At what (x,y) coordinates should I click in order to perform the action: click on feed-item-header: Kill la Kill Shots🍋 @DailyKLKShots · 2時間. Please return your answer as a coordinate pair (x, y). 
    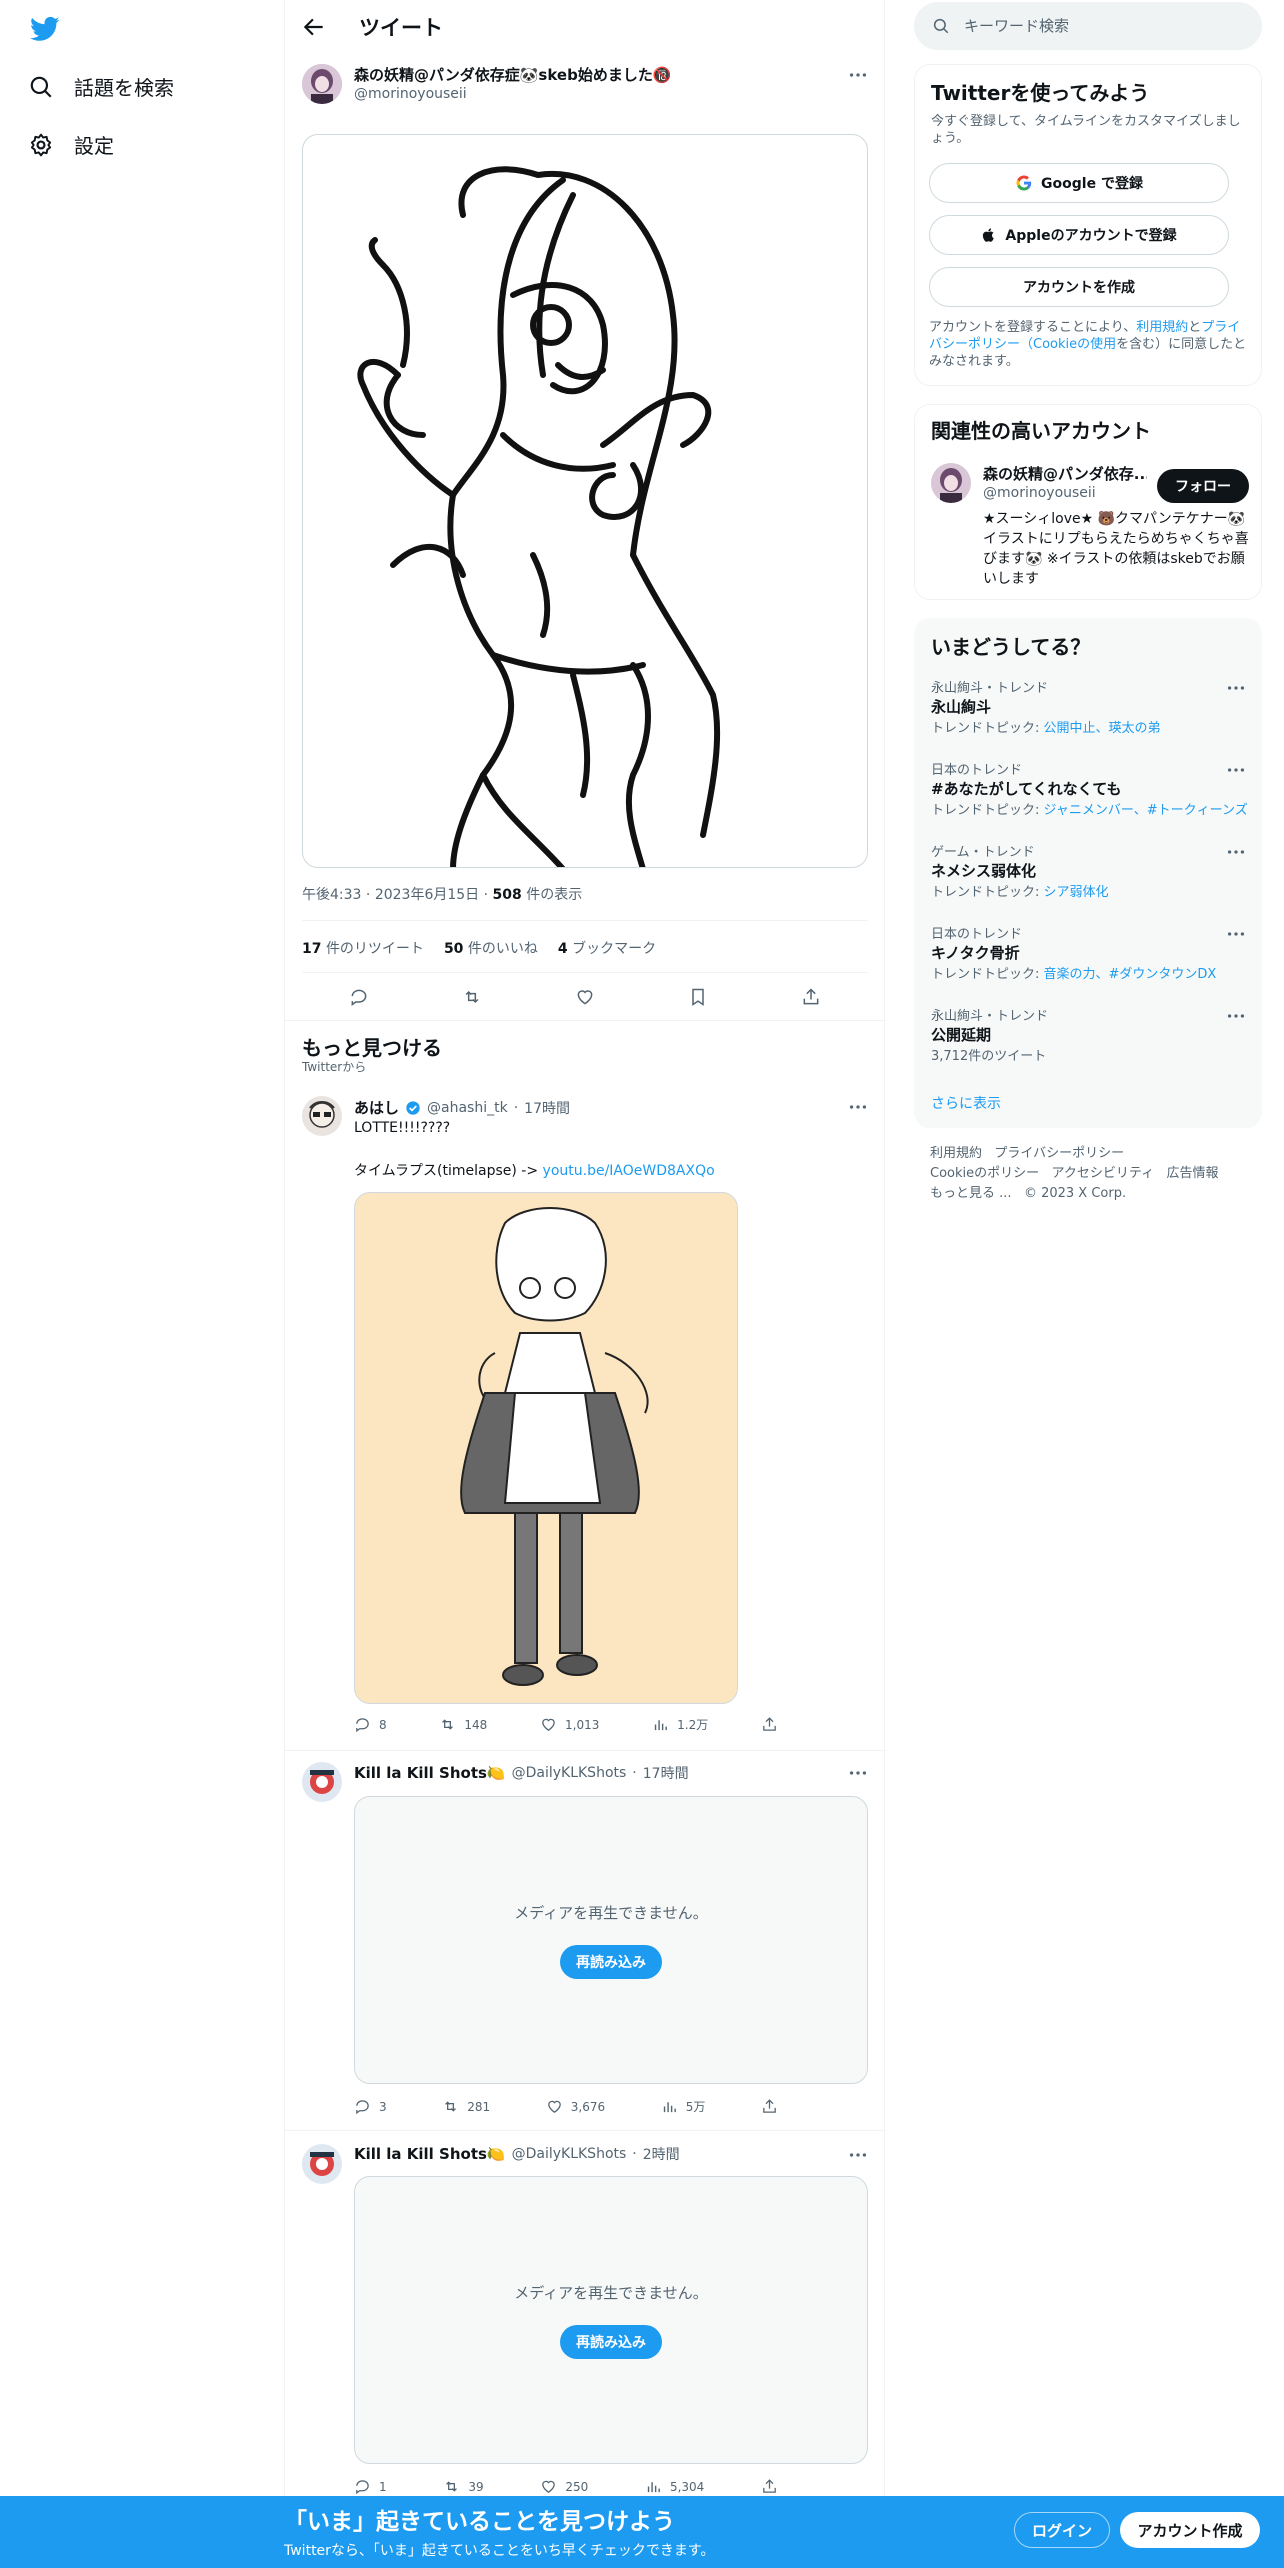
    Looking at the image, I should click on (517, 2154).